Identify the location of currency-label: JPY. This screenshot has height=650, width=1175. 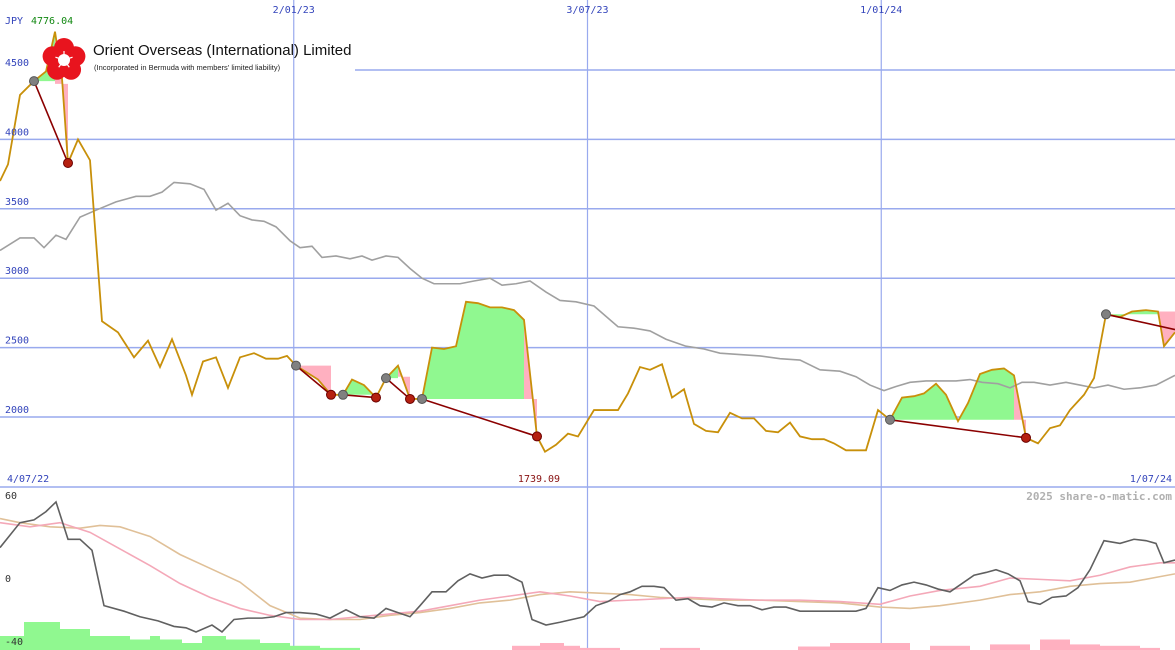
(14, 21).